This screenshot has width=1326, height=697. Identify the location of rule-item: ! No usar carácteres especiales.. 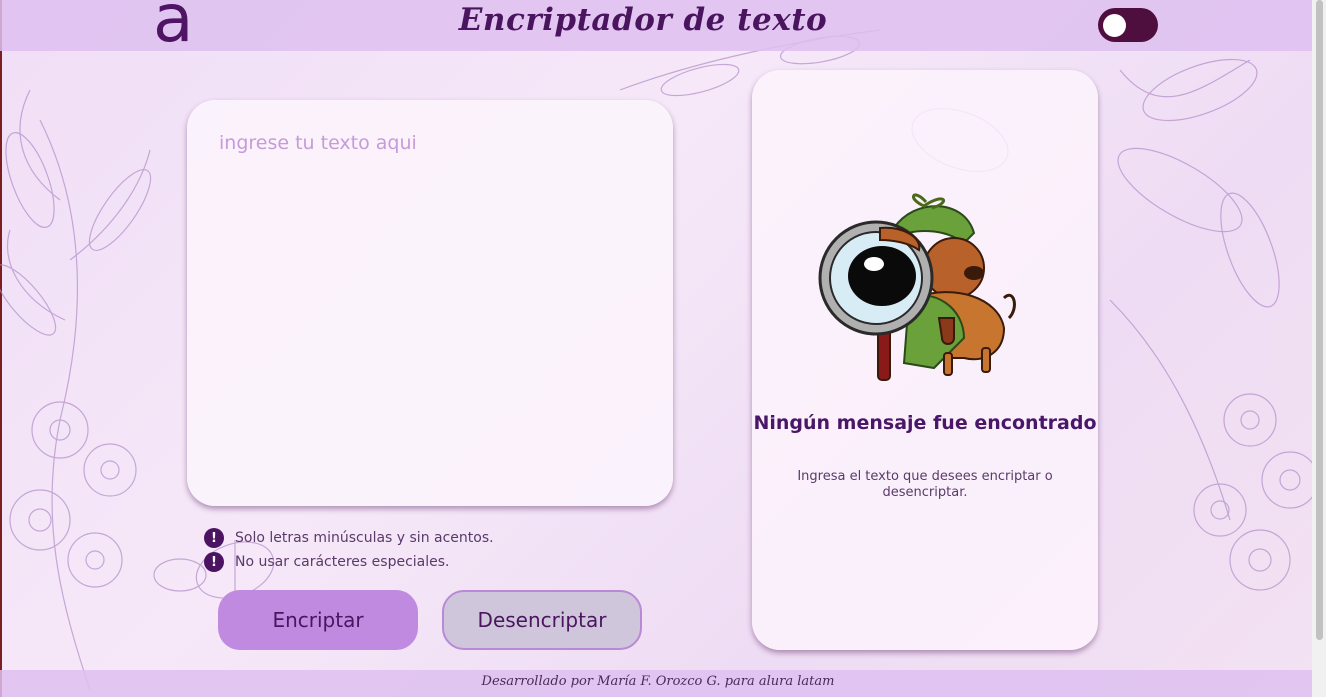
(349, 562).